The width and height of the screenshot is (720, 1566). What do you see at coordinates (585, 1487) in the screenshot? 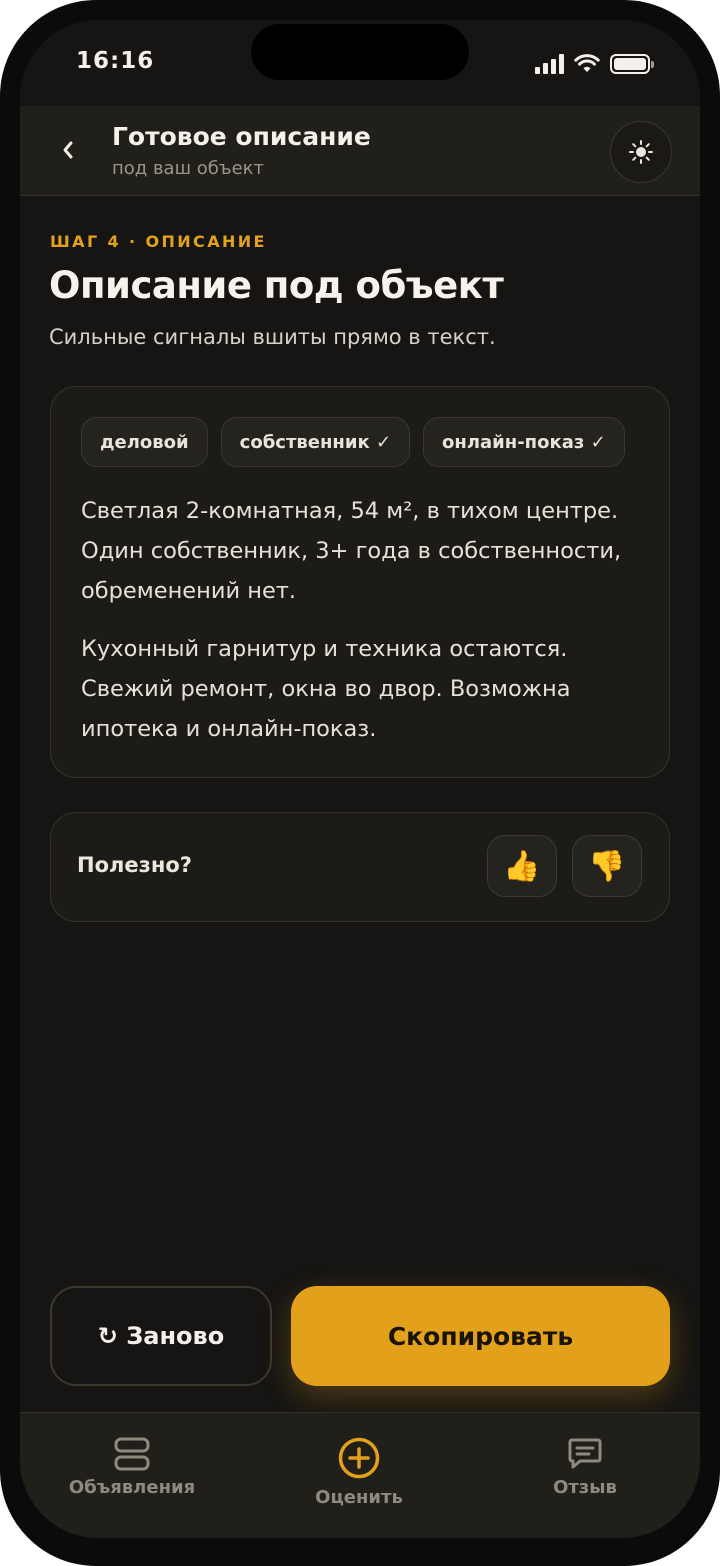
I see `tab-label: Отзыв` at bounding box center [585, 1487].